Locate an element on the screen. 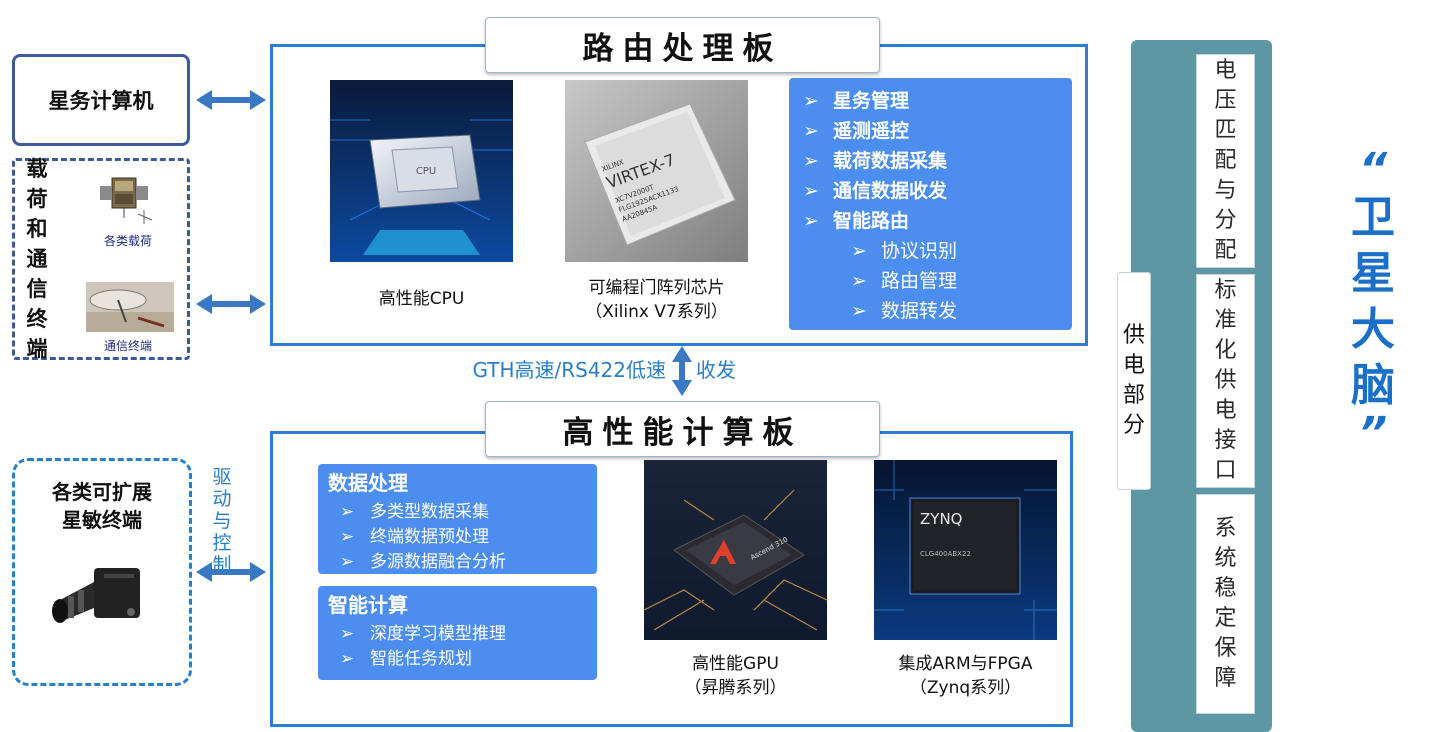 This screenshot has height=732, width=1436. power-card-char: 接 is located at coordinates (1225, 440).